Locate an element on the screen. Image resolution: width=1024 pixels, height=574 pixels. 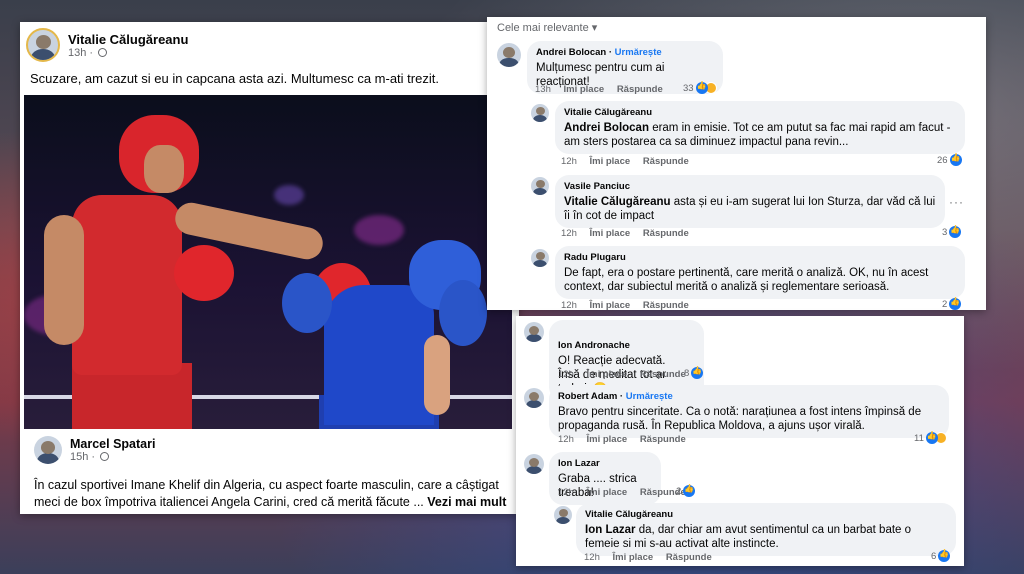
reaction-count: 3 is located at coordinates (952, 231).